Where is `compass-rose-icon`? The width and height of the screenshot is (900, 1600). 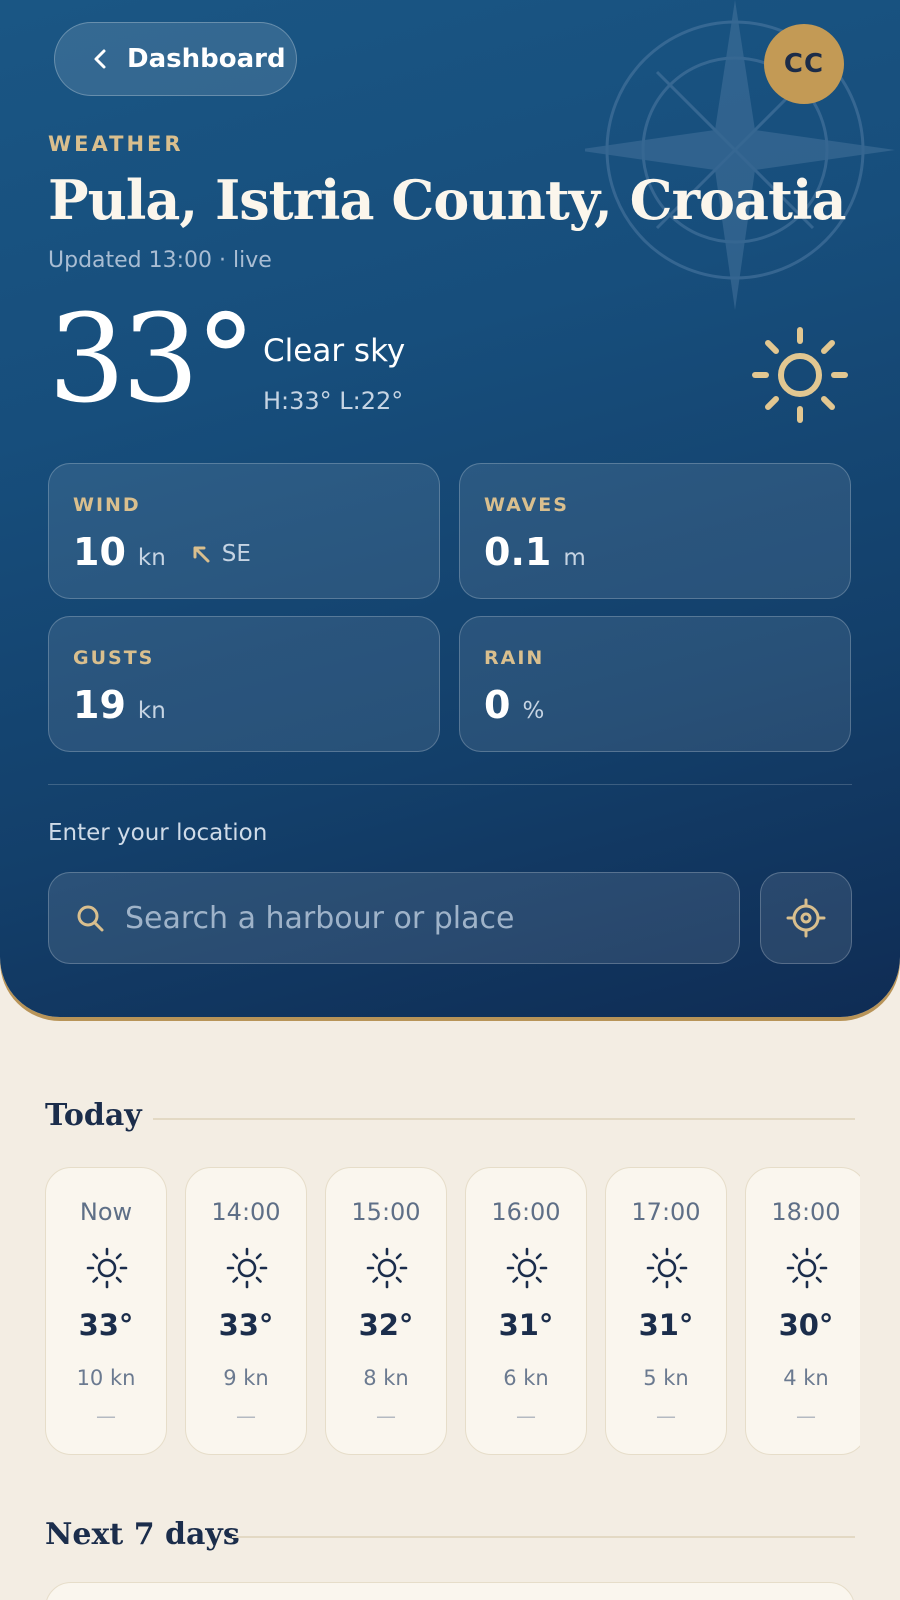
compass-rose-icon is located at coordinates (740, 155).